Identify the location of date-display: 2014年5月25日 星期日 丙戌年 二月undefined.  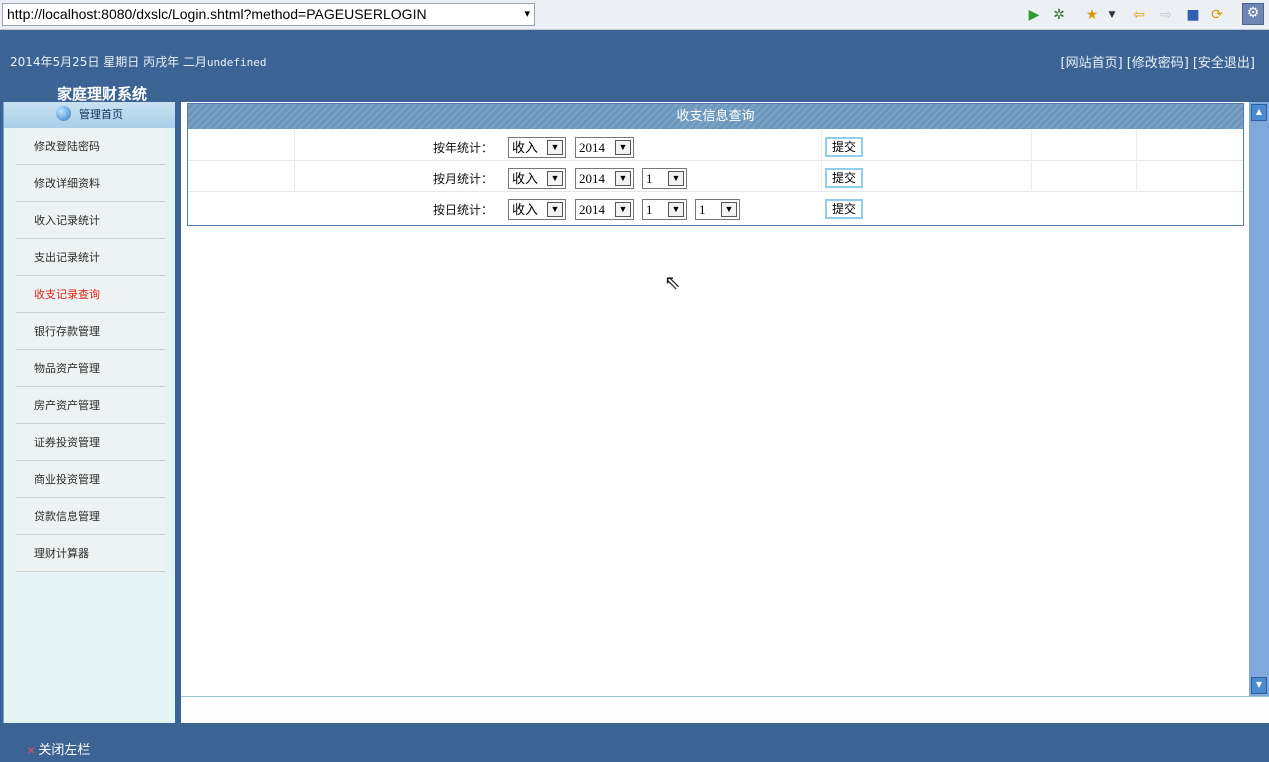
(138, 61).